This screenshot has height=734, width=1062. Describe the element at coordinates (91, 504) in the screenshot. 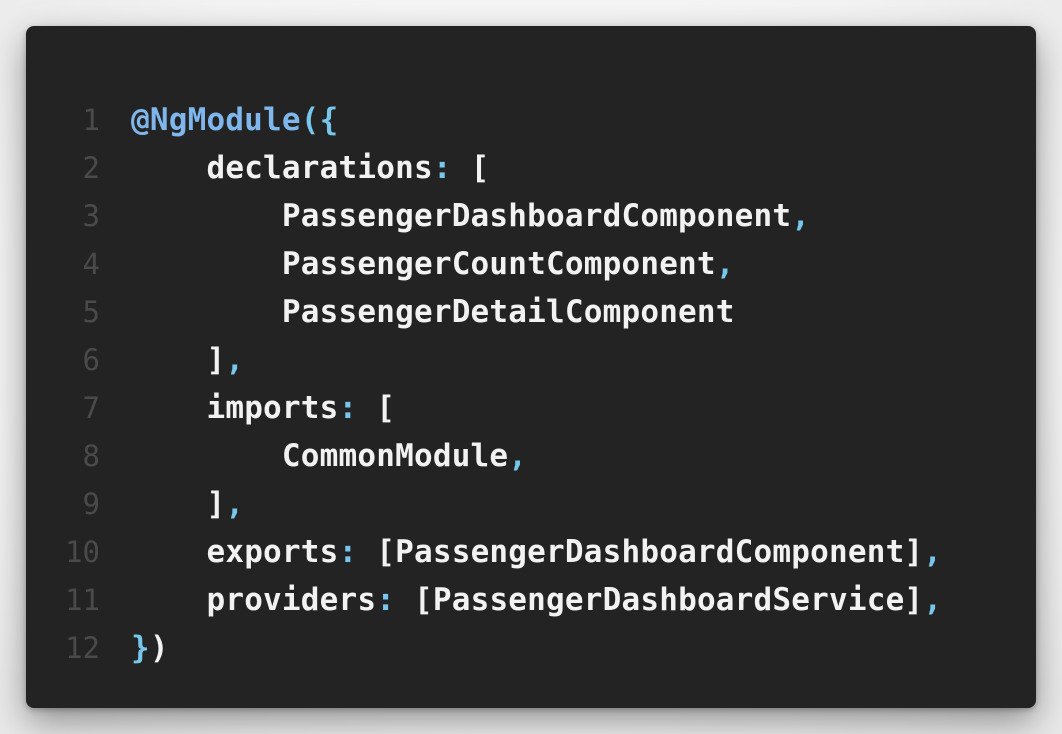

I see `line-number: 9` at that location.